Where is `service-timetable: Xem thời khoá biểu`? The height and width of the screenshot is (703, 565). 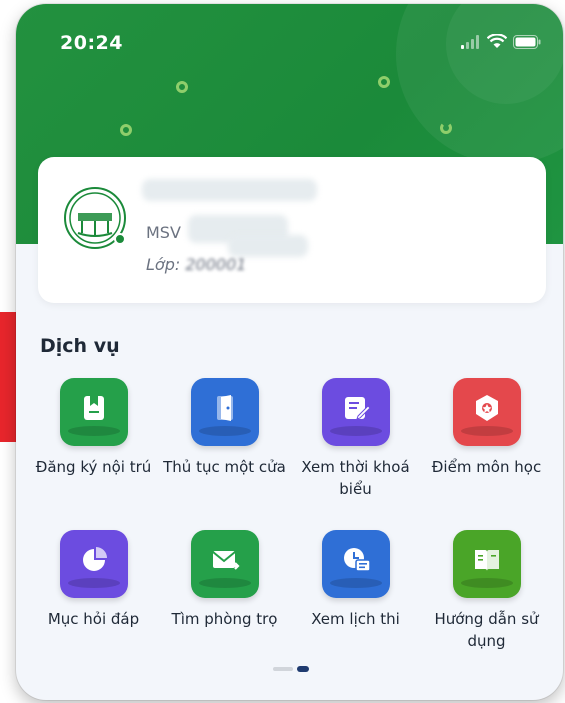
service-timetable: Xem thời khoá biểu is located at coordinates (355, 439).